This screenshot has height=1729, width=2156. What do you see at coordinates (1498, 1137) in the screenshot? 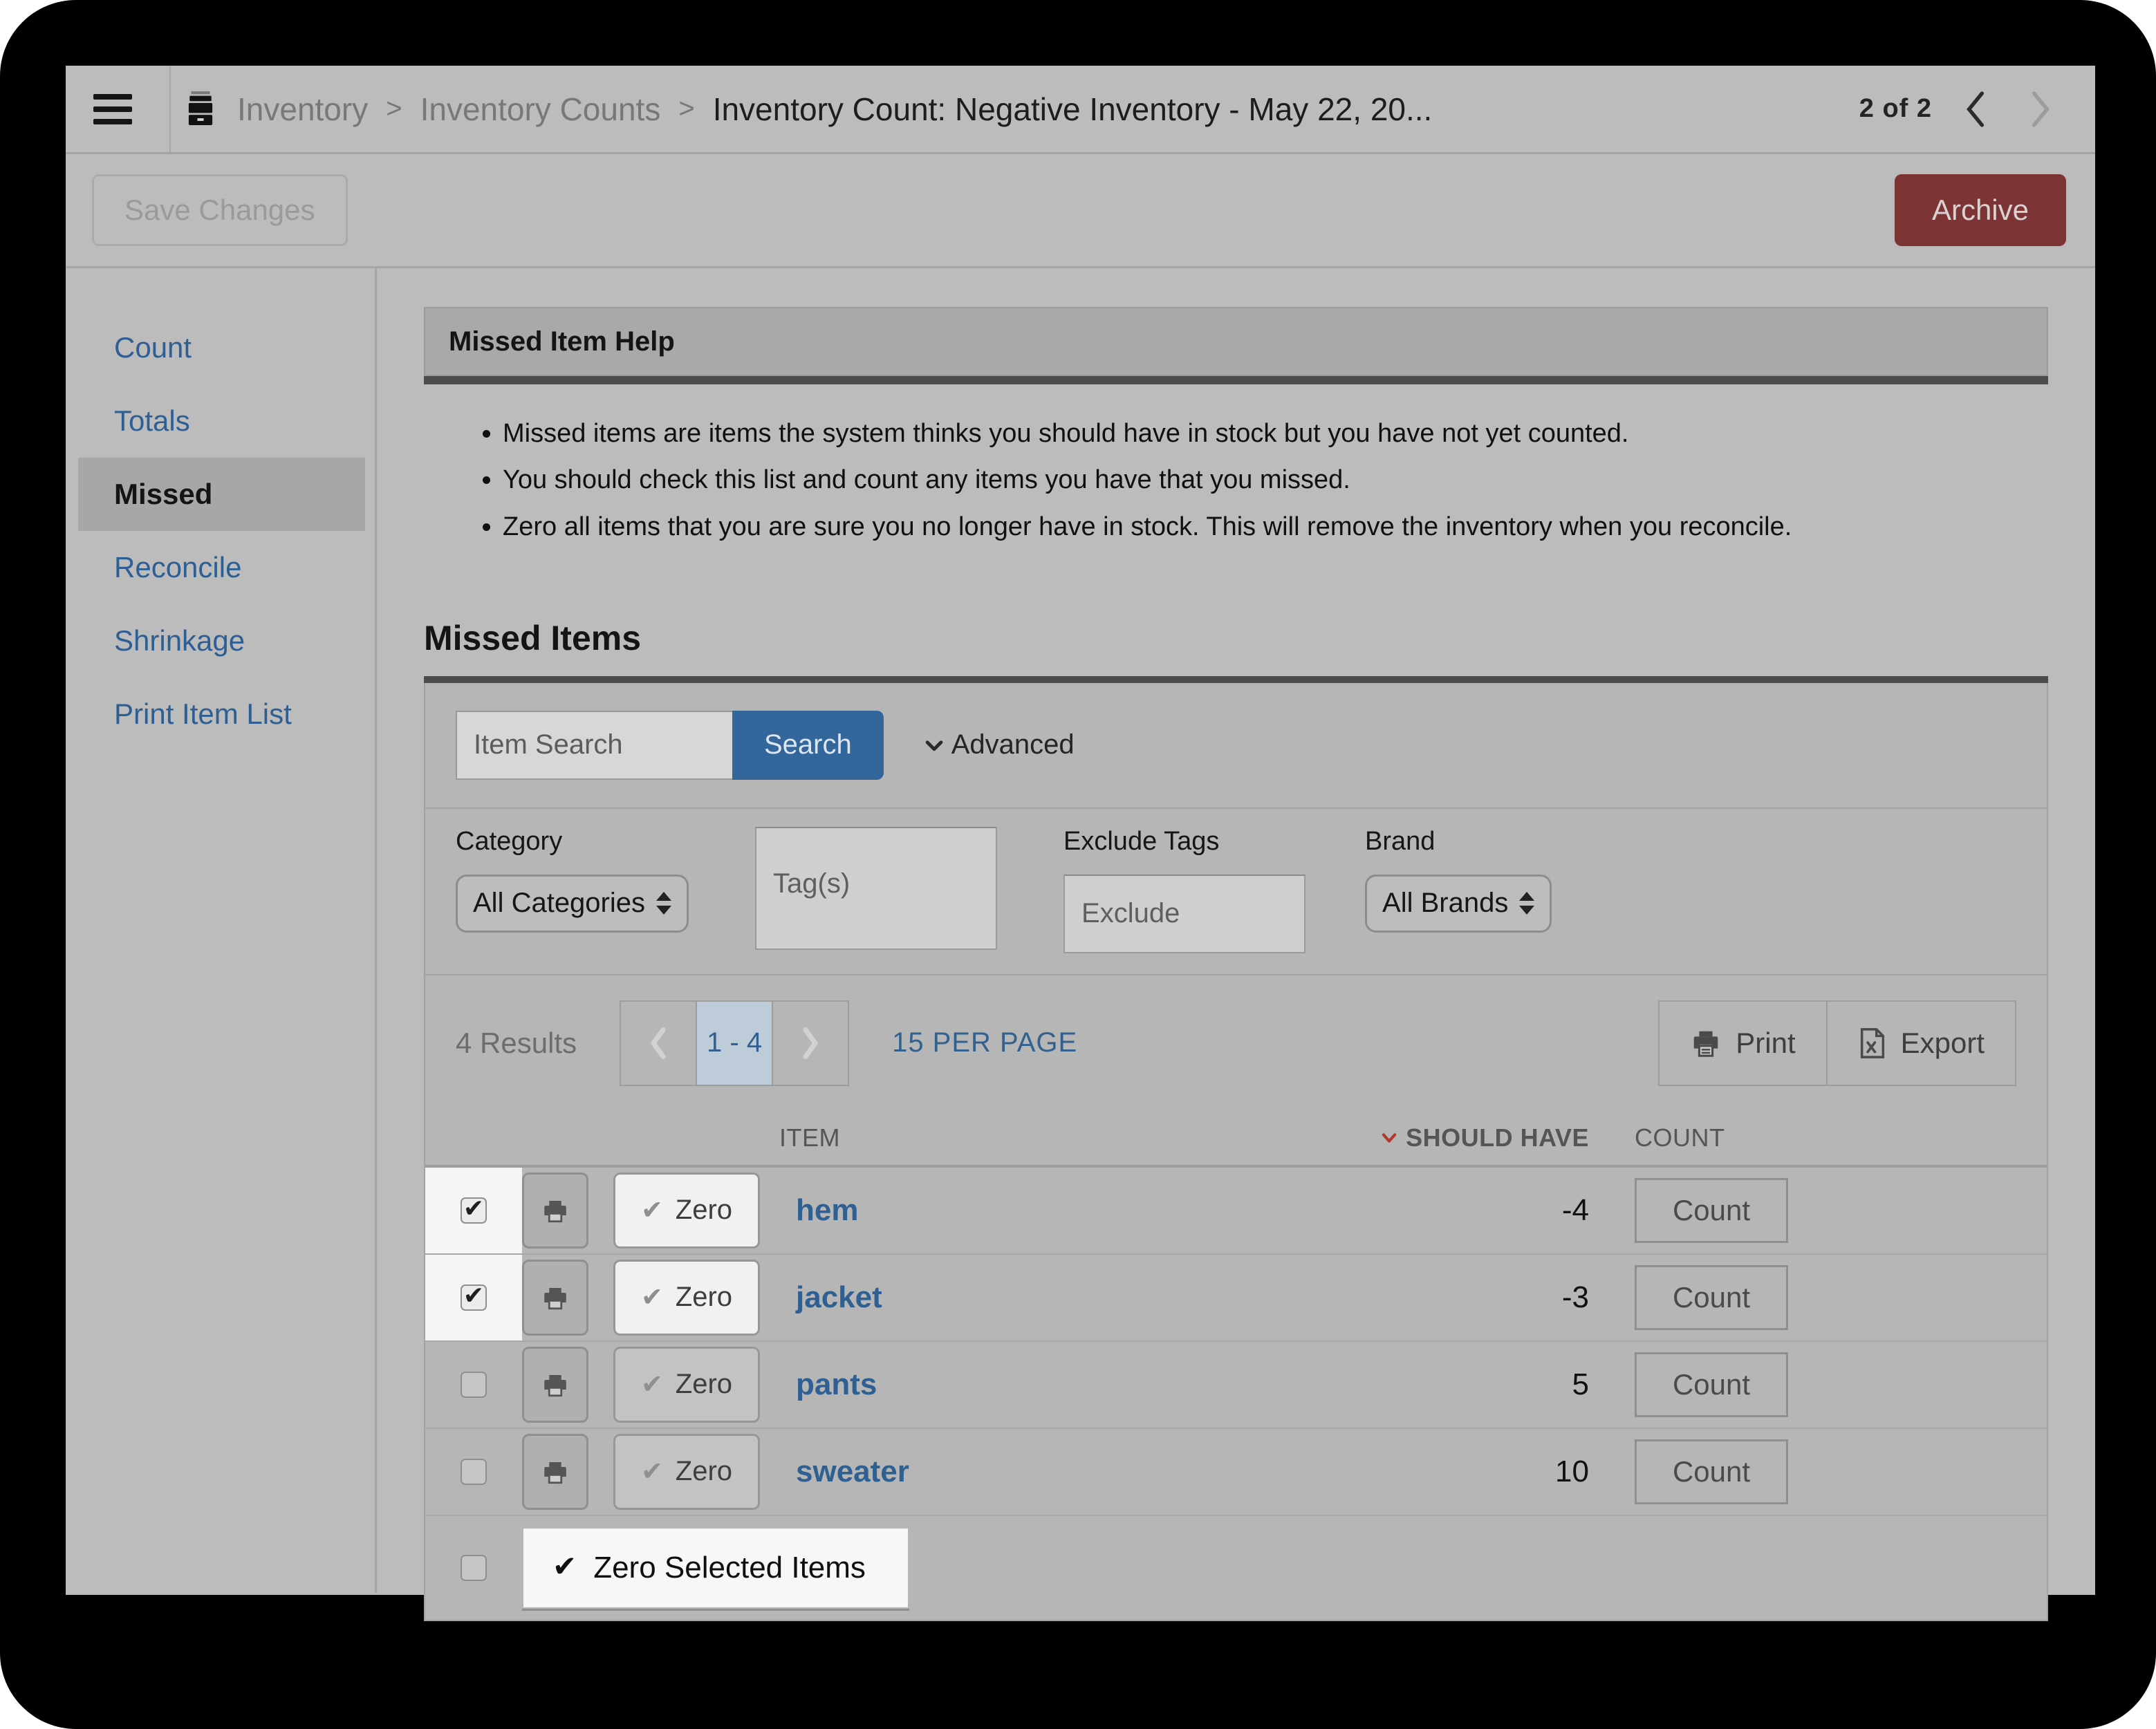
I see `should-have-label: SHOULD HAVE` at bounding box center [1498, 1137].